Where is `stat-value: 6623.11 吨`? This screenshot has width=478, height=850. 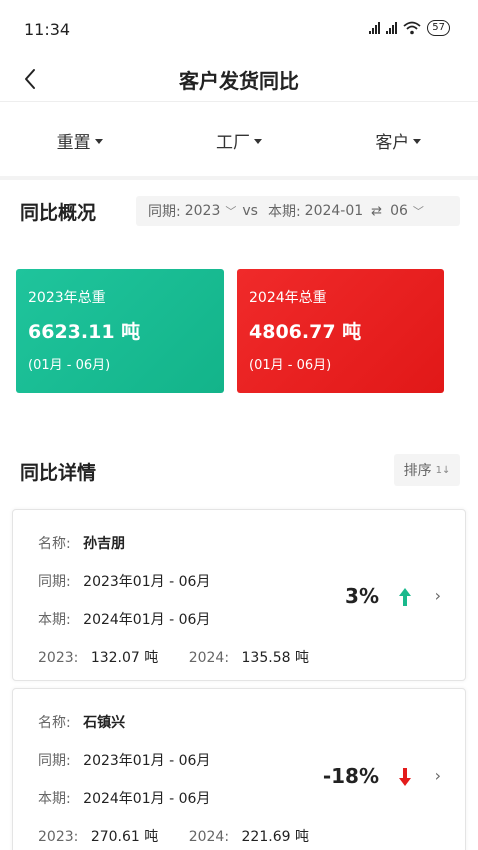 stat-value: 6623.11 吨 is located at coordinates (84, 332).